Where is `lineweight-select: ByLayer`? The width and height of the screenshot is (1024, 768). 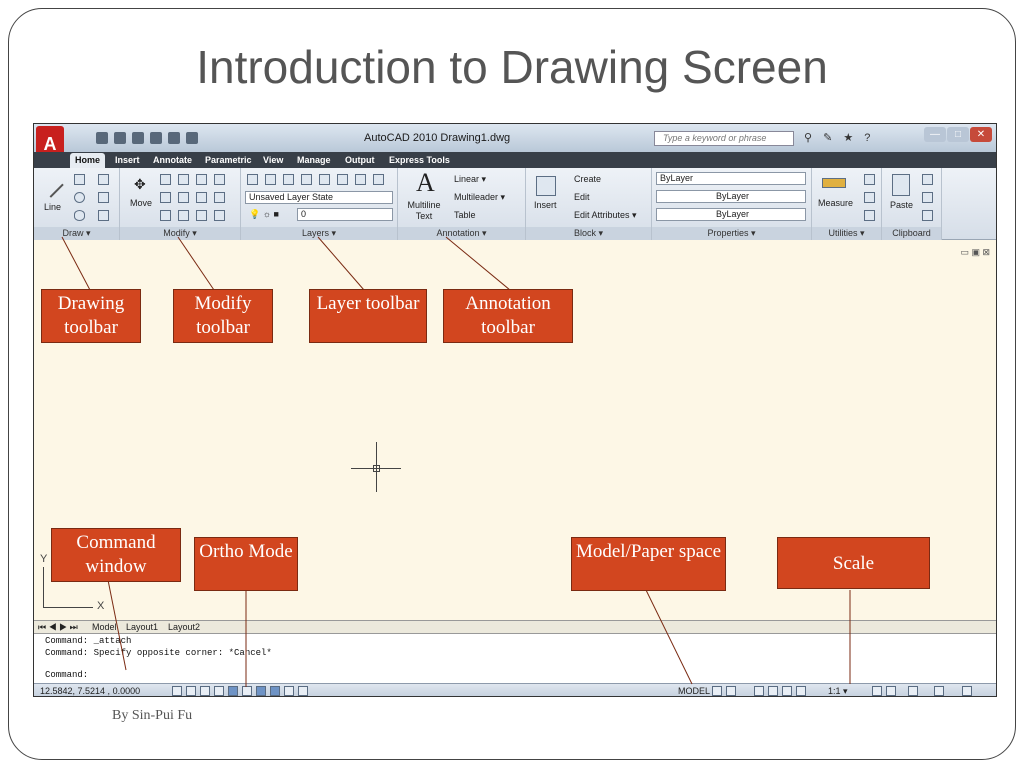
lineweight-select: ByLayer is located at coordinates (731, 214).